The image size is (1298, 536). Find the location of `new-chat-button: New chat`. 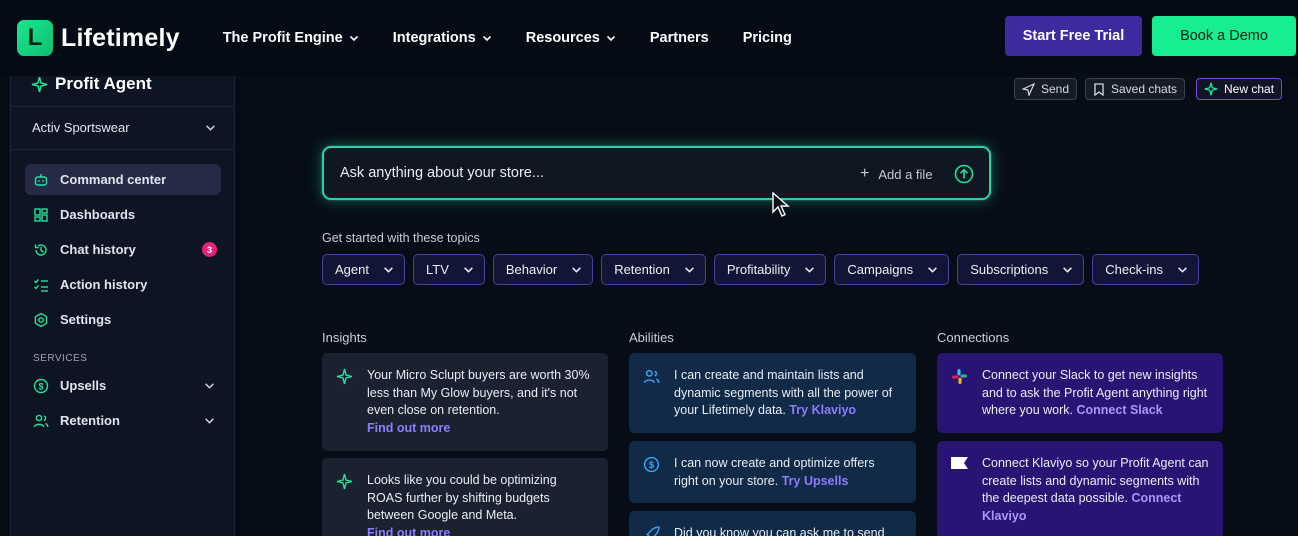

new-chat-button: New chat is located at coordinates (1239, 89).